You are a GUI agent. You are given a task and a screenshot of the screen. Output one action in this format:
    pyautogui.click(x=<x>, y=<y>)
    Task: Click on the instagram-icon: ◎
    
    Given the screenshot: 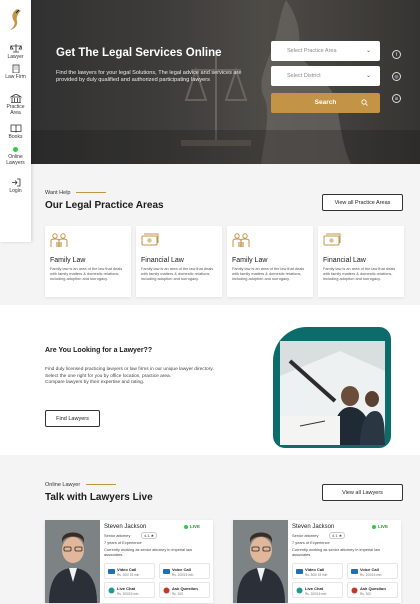 What is the action you would take?
    pyautogui.click(x=396, y=76)
    